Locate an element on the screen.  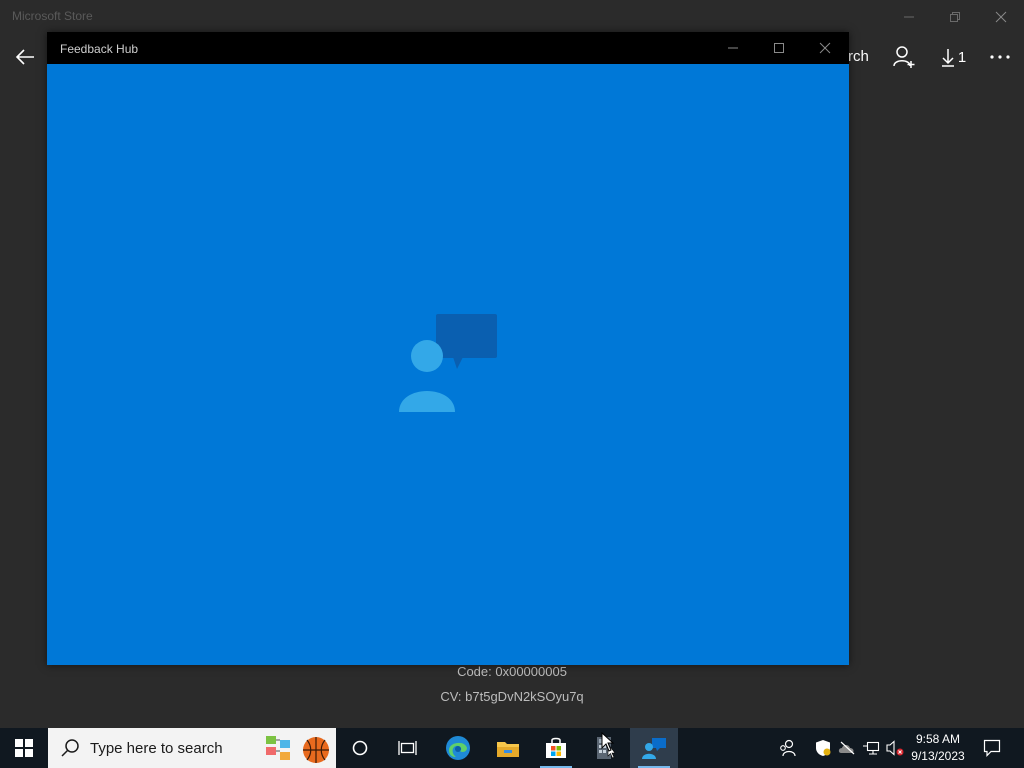
store-taskbar-button is located at coordinates (556, 748).